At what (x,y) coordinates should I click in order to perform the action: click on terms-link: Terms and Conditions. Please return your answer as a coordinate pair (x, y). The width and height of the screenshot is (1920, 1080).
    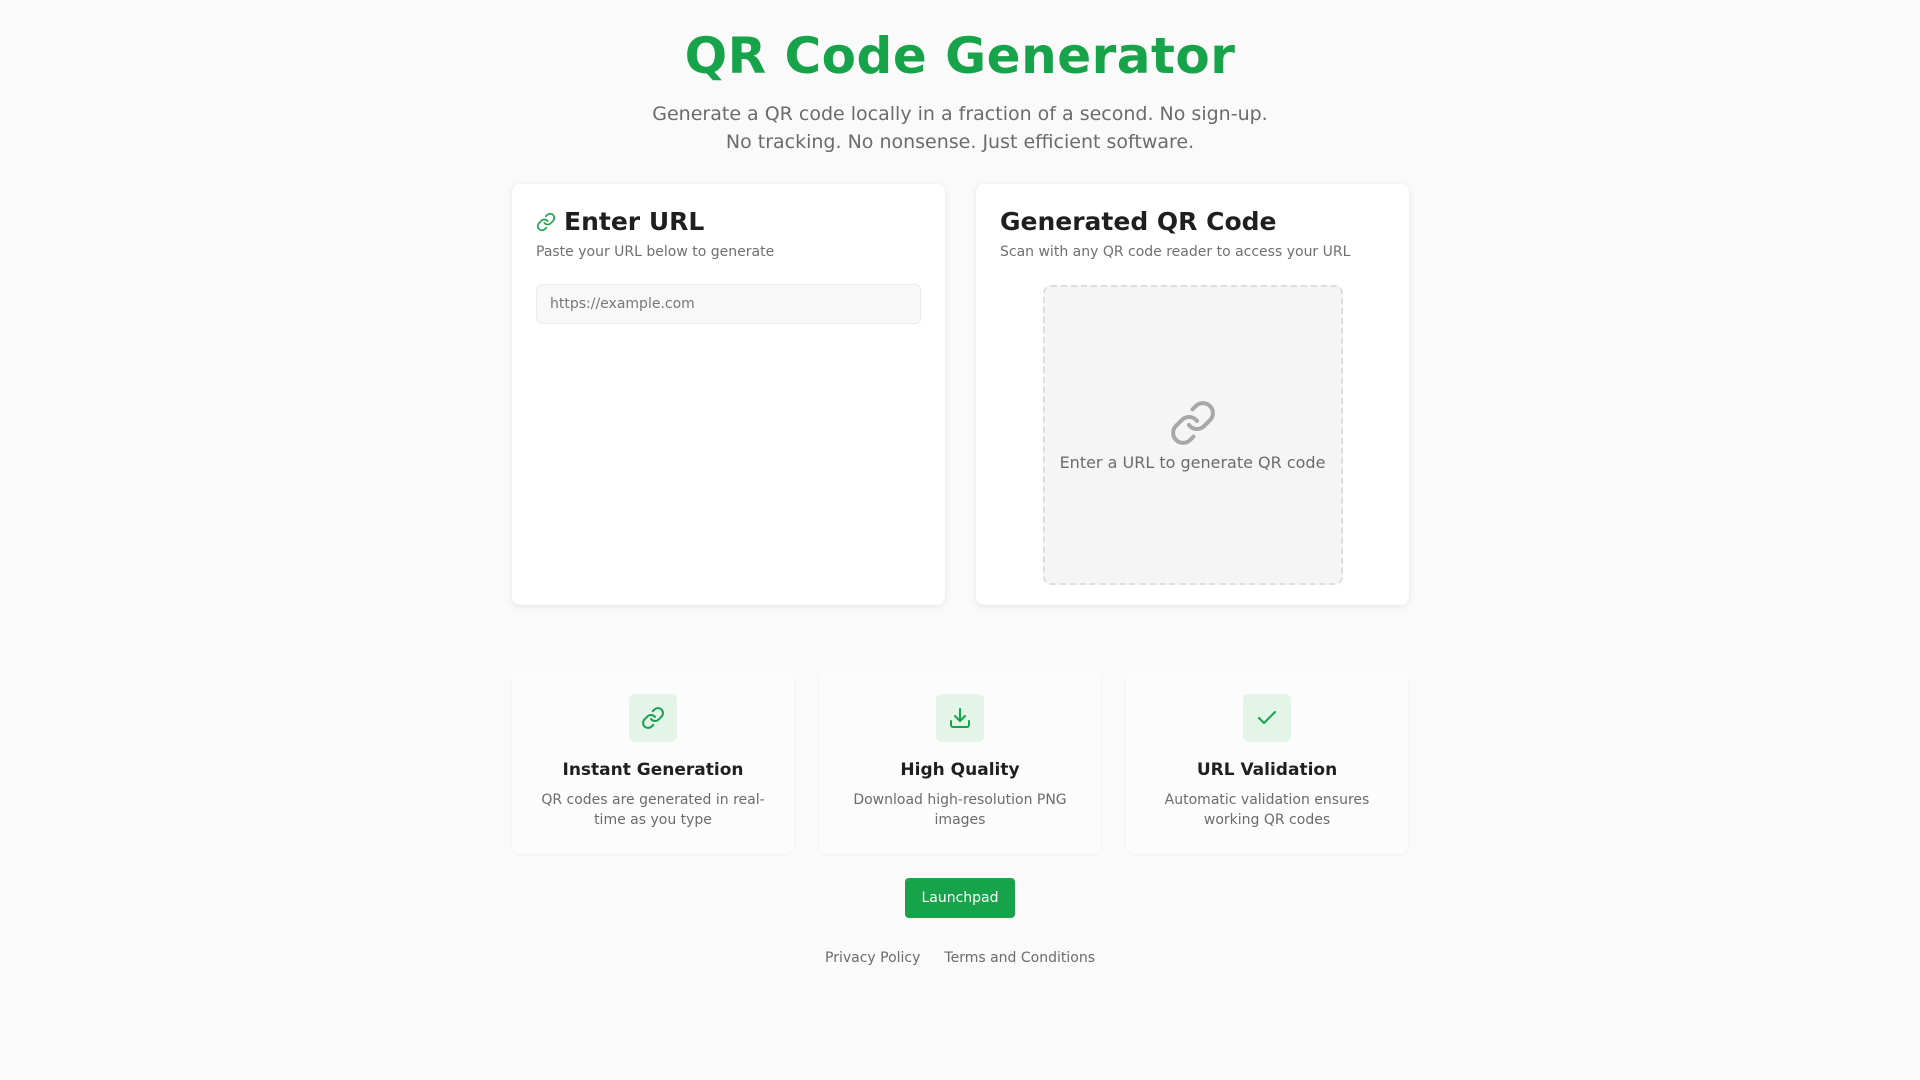
    Looking at the image, I should click on (1019, 958).